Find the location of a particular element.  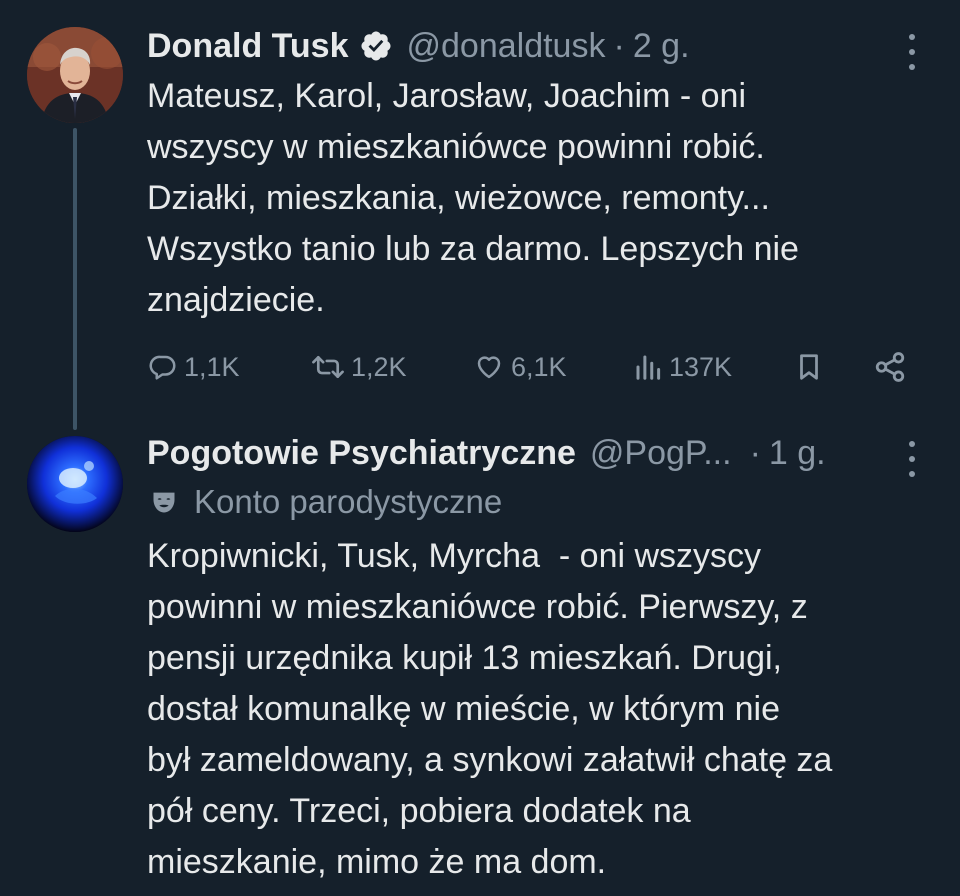

tweet-header: Pogotowie Psychiatryczne @PogP... · 1 g. is located at coordinates (486, 453).